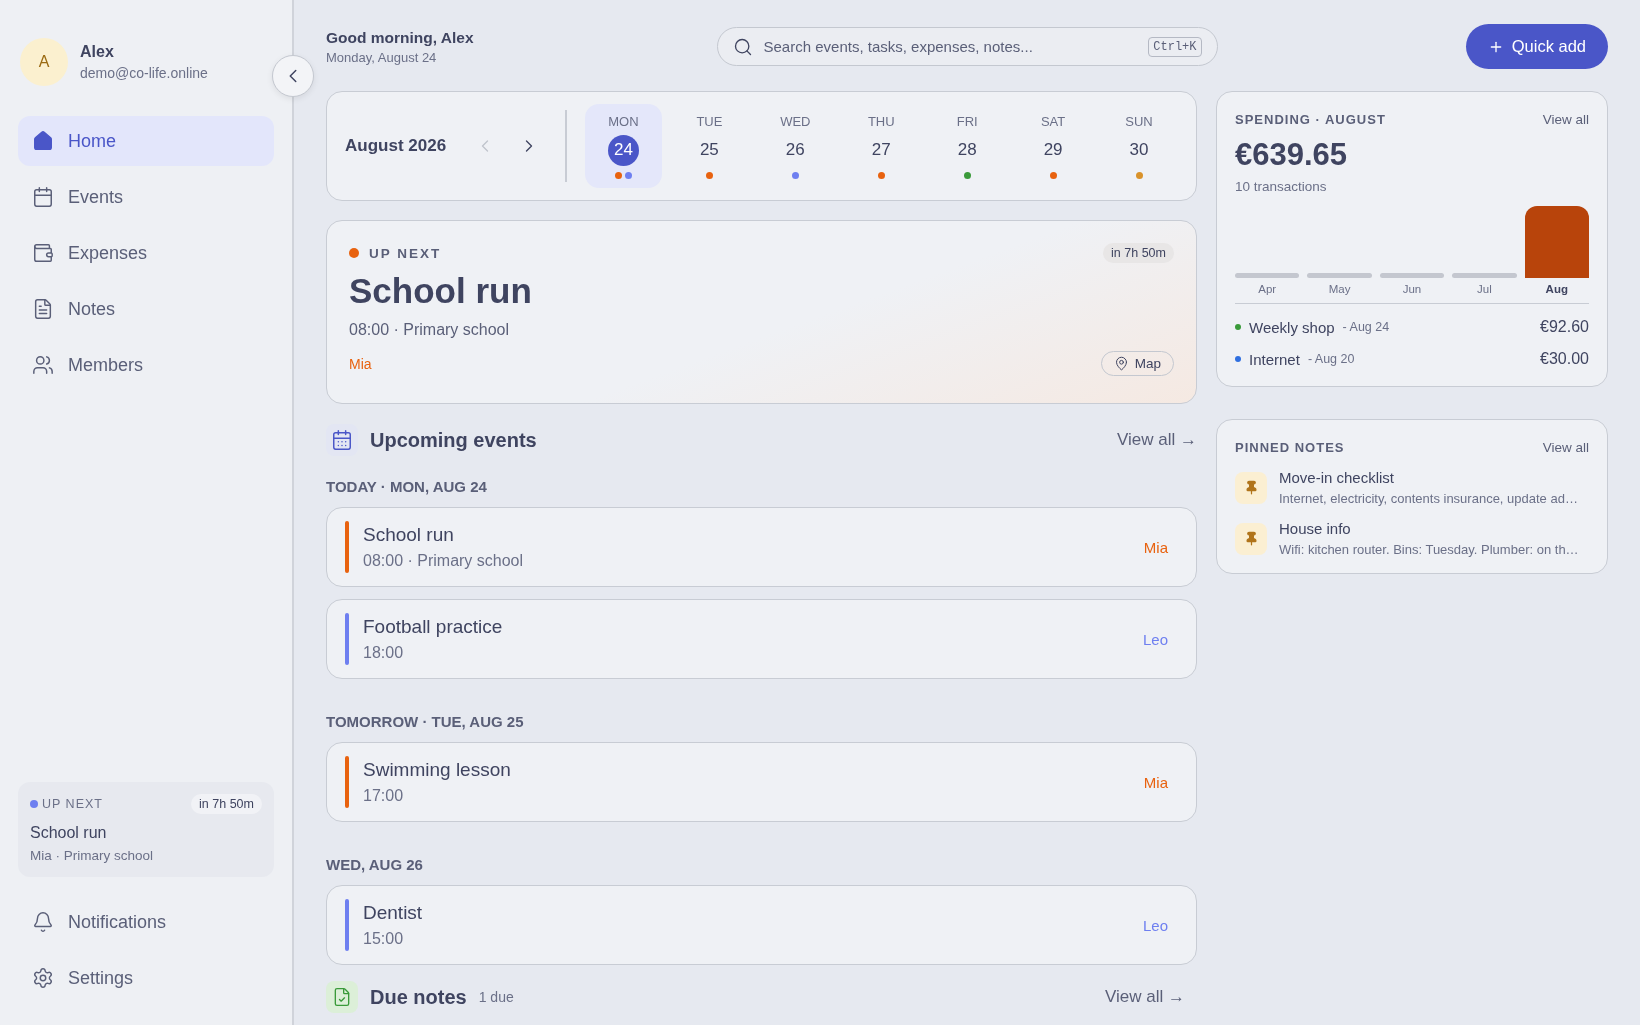 Image resolution: width=1640 pixels, height=1025 pixels. Describe the element at coordinates (342, 997) in the screenshot. I see `note-icon` at that location.